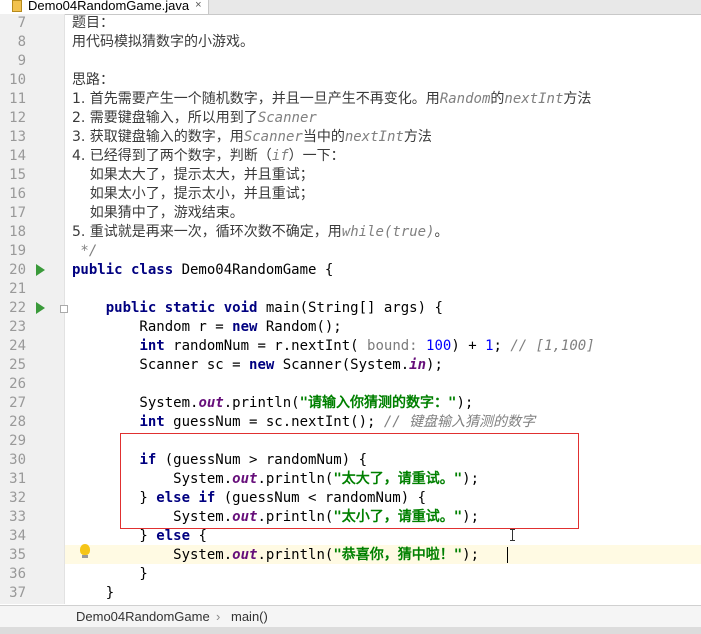 This screenshot has width=701, height=634. I want to click on code-token: new, so click(266, 365).